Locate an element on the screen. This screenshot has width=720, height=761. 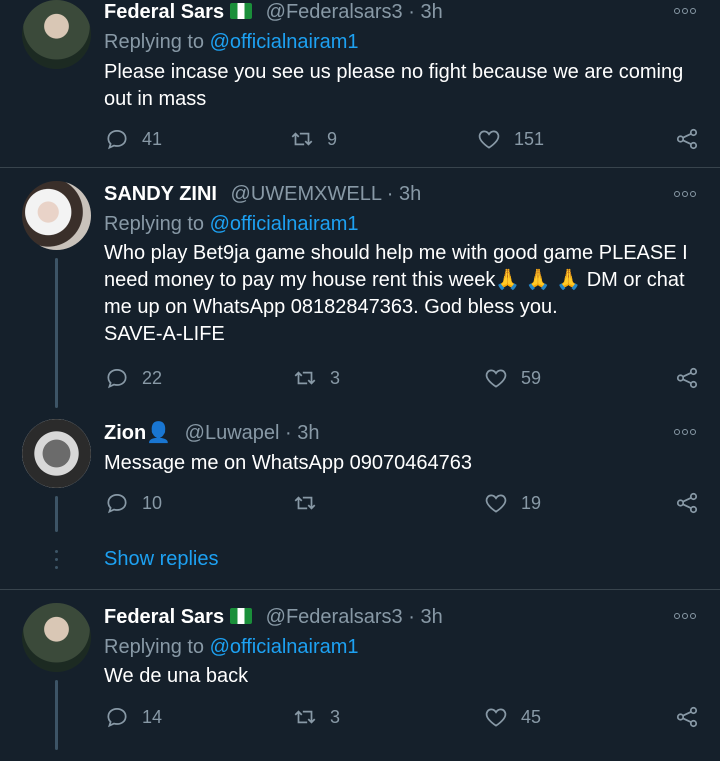
tweet-header: SANDY ZINI @UWEMXWELL · 3h is located at coordinates (262, 194).